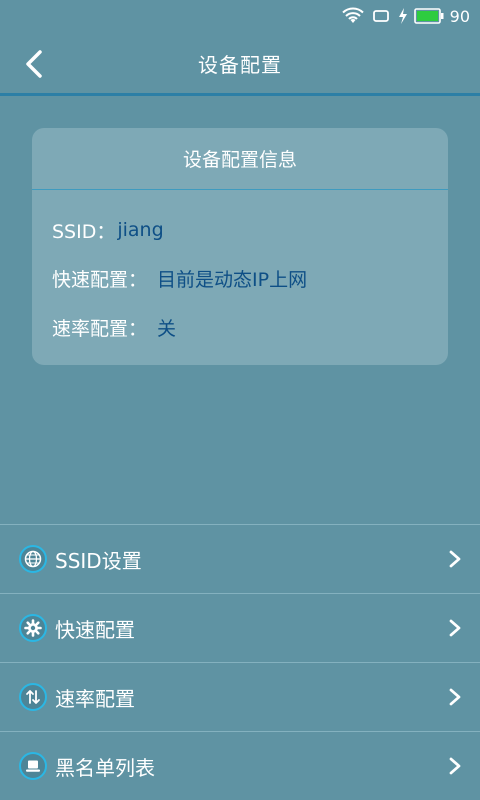 This screenshot has width=480, height=800. Describe the element at coordinates (98, 560) in the screenshot. I see `menu-item-label: SSID设置` at that location.